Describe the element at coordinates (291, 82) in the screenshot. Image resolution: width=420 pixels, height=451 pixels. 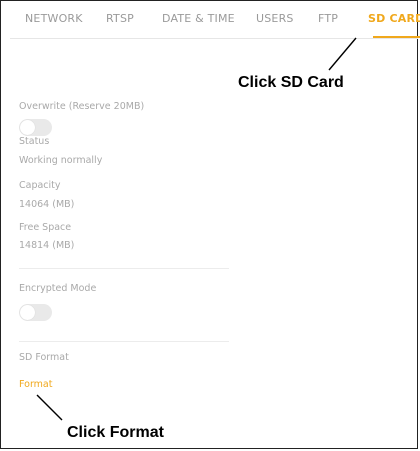
I see `click-sd-card-callout: Click SD Card` at that location.